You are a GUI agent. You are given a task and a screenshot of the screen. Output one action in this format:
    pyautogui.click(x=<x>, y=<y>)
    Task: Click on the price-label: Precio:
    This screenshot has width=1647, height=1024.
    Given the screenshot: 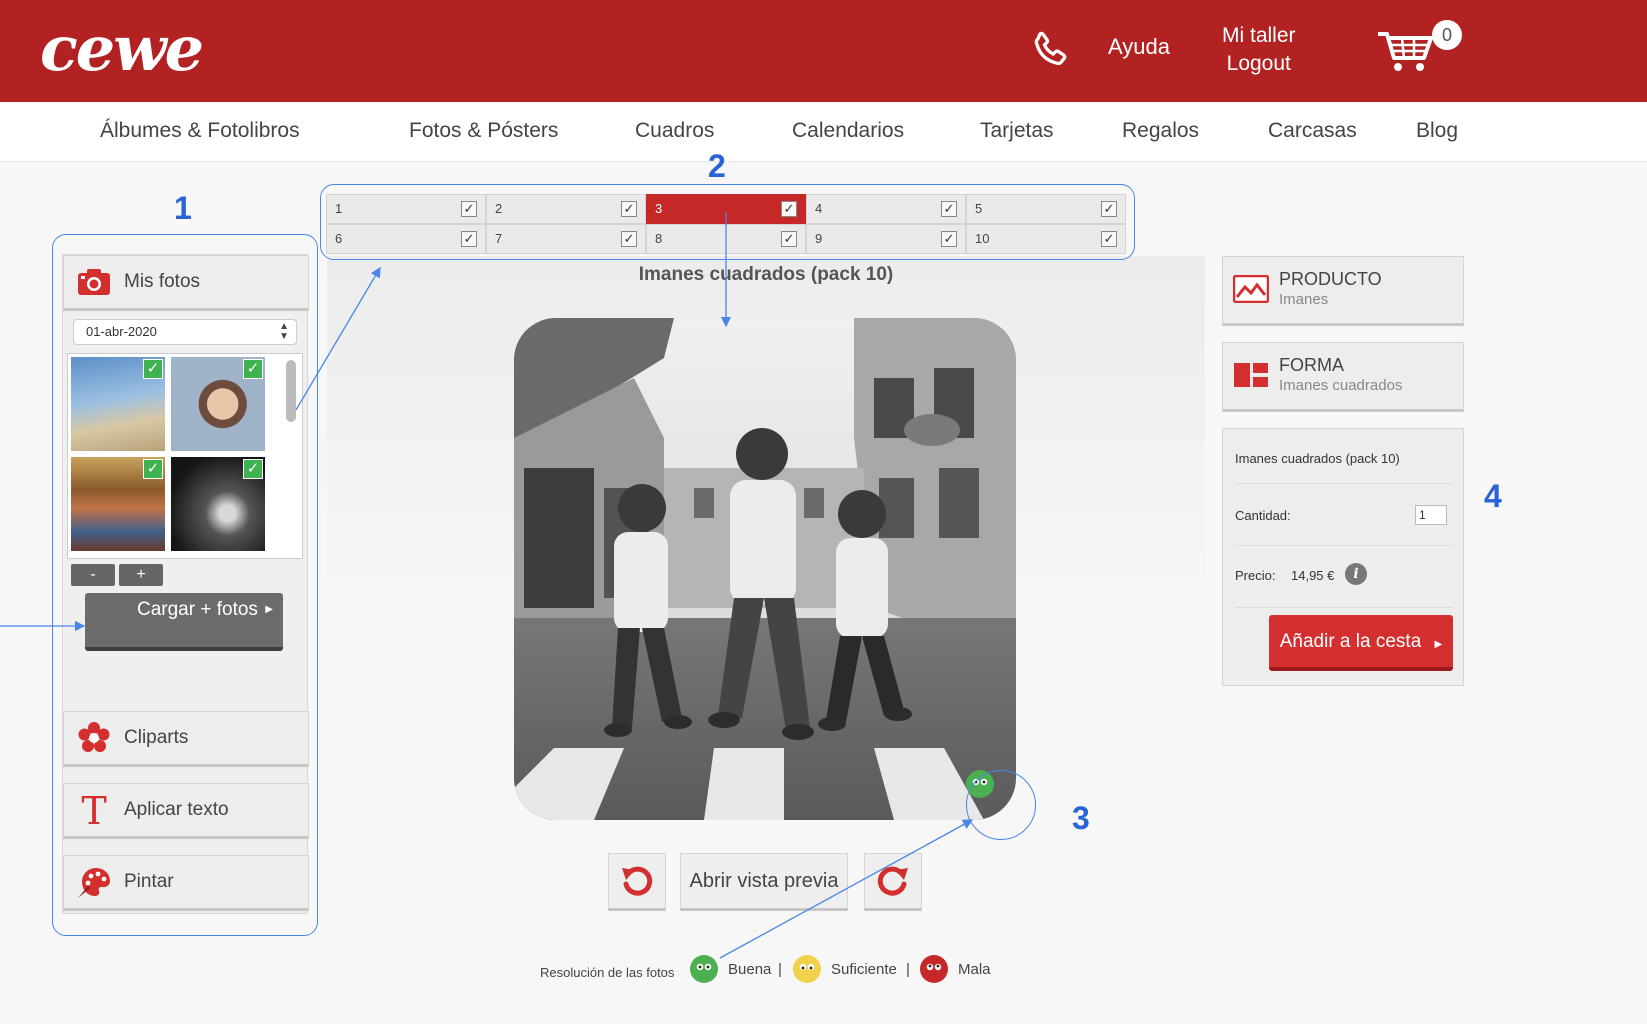 What is the action you would take?
    pyautogui.click(x=1255, y=575)
    